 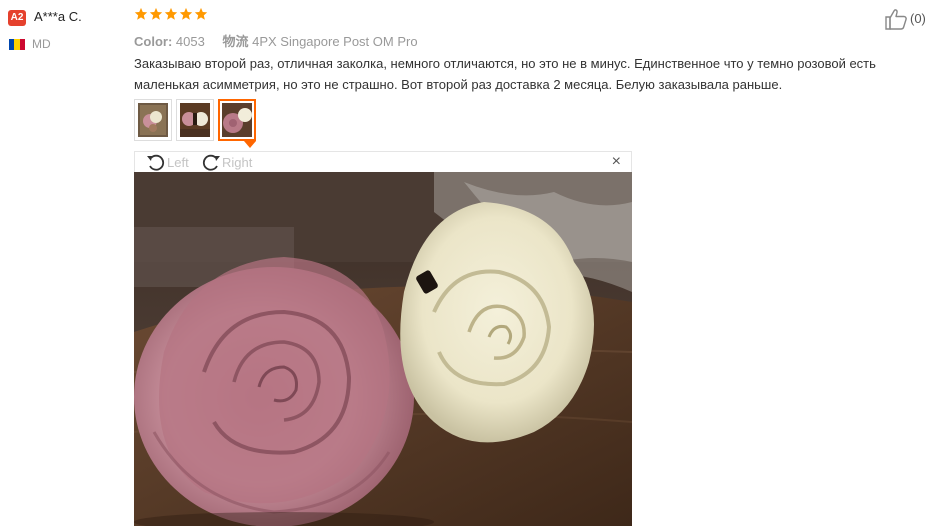 What do you see at coordinates (335, 41) in the screenshot?
I see `shipping-value: 4PX Singapore Post OM Pro` at bounding box center [335, 41].